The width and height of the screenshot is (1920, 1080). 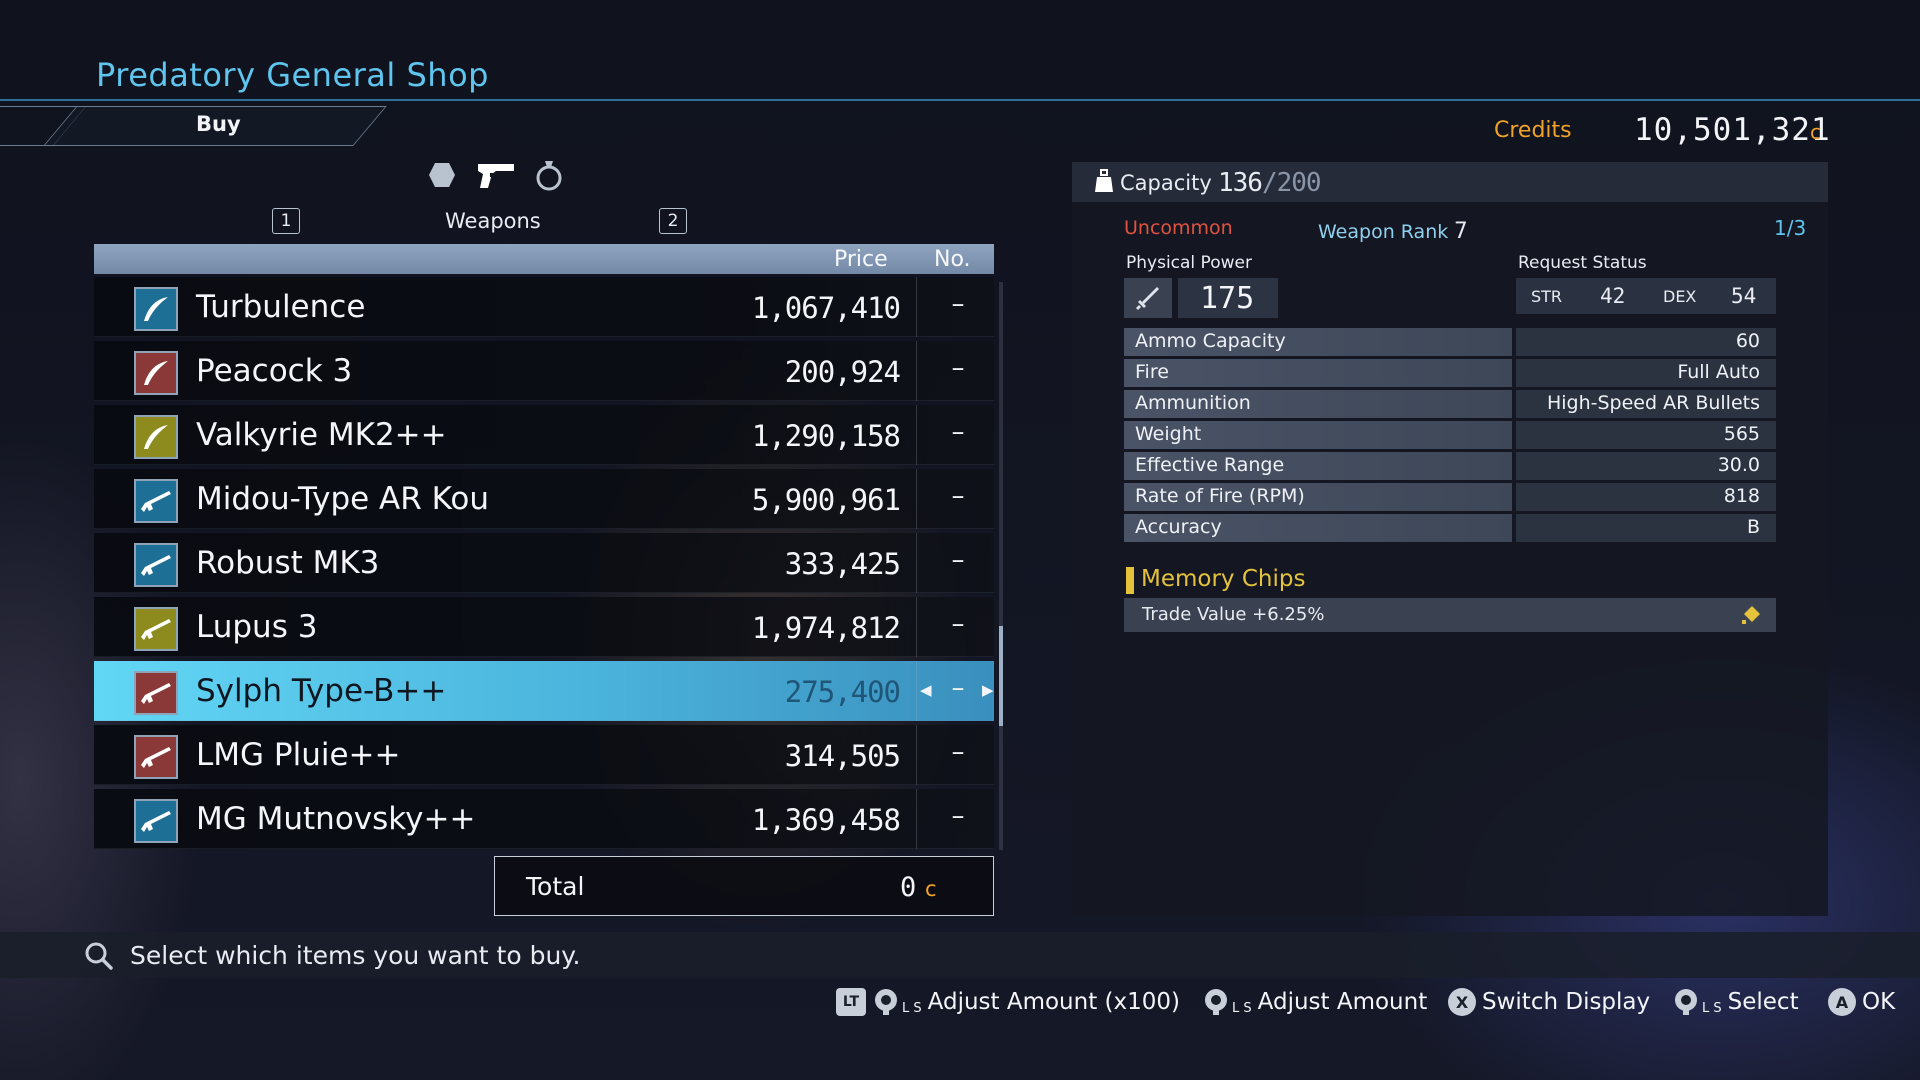 What do you see at coordinates (1001, 566) in the screenshot?
I see `scrollbar-track` at bounding box center [1001, 566].